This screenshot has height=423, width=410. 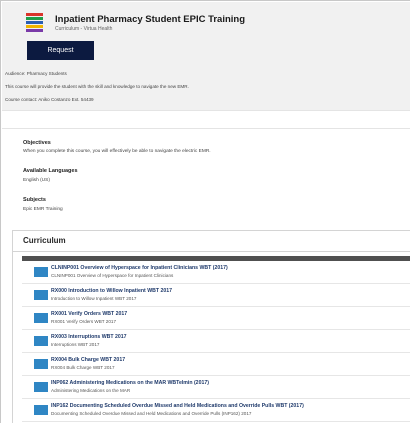 I want to click on course-title: Inpatient Pharmacy Student EPIC Training, so click(x=150, y=19).